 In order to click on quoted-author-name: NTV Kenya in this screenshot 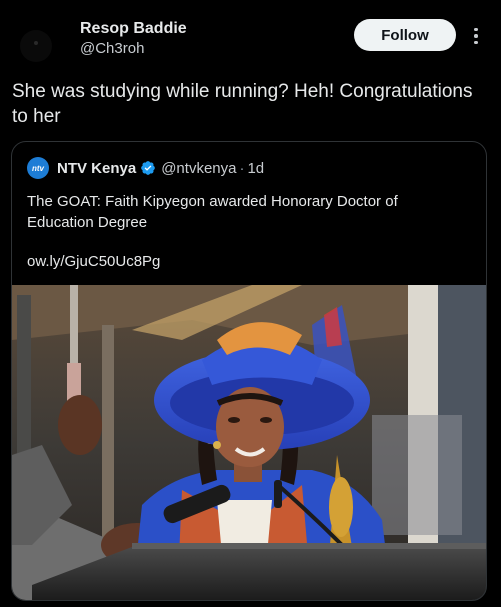, I will do `click(96, 168)`.